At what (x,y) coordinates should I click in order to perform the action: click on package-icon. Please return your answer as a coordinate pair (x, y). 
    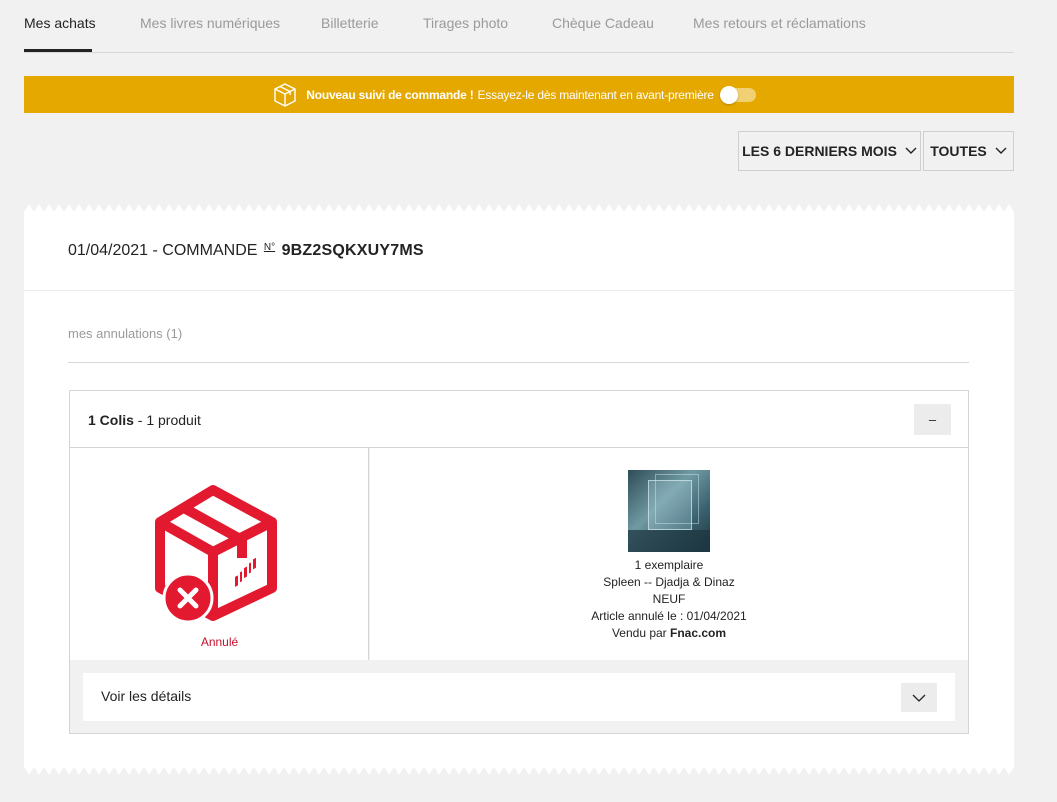
    Looking at the image, I should click on (285, 94).